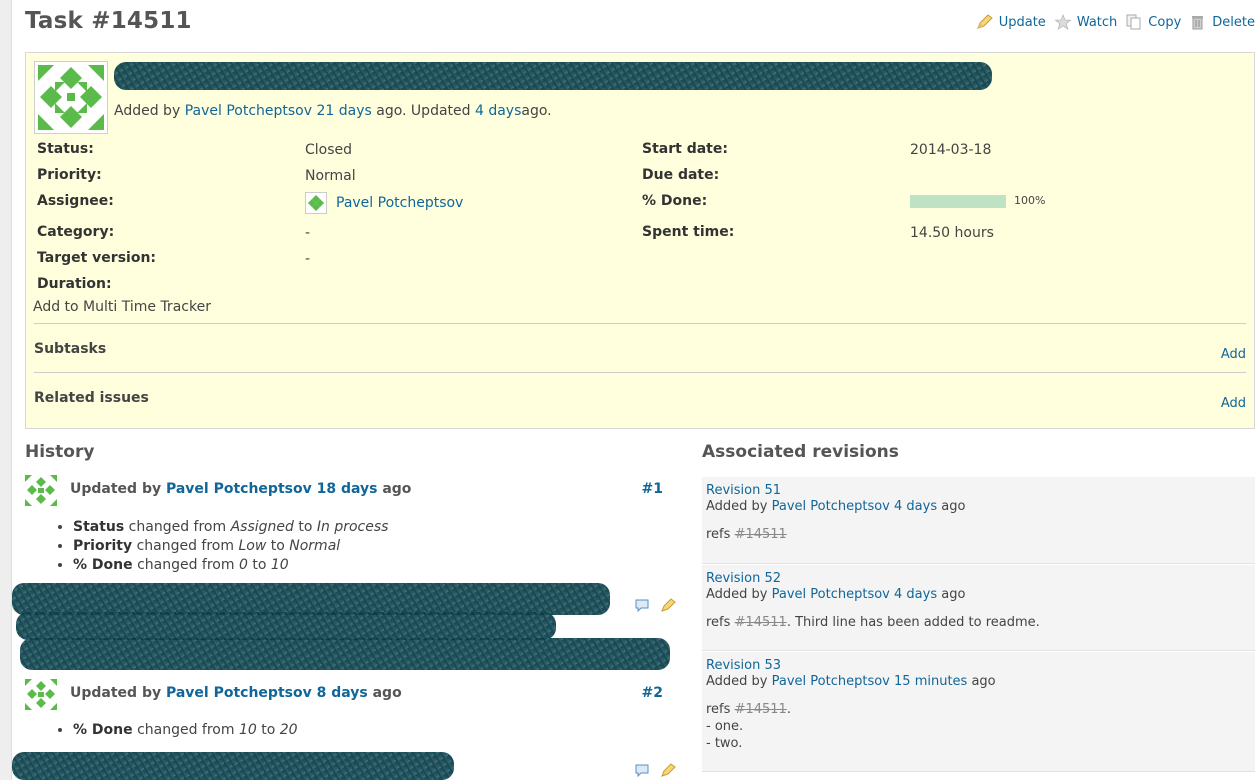 This screenshot has height=780, width=1257. I want to click on associated-revisions-title: Associated revisions, so click(800, 452).